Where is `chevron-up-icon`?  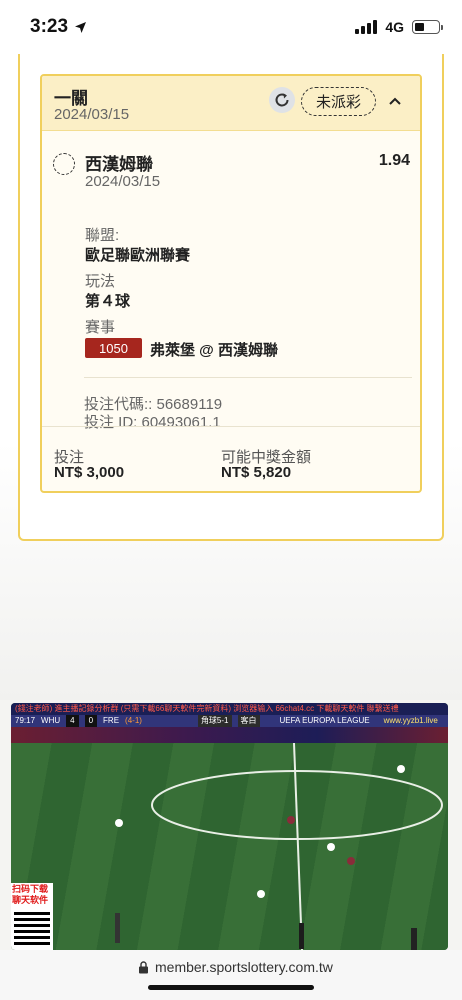
chevron-up-icon is located at coordinates (395, 101).